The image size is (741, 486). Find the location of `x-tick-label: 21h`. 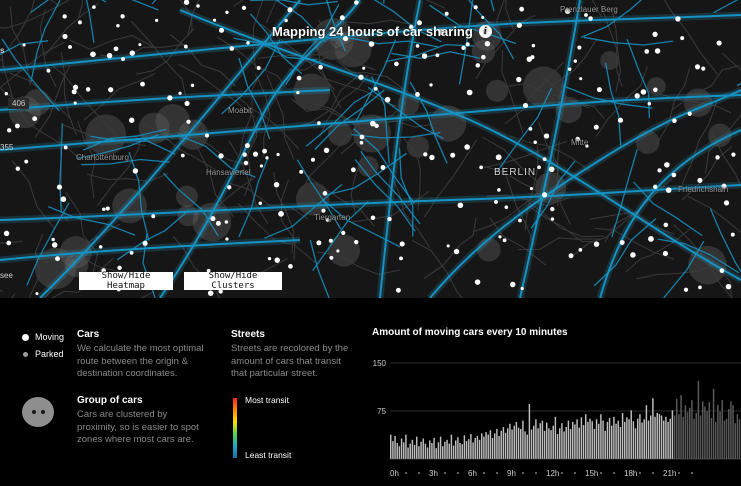

x-tick-label: 21h is located at coordinates (669, 473).